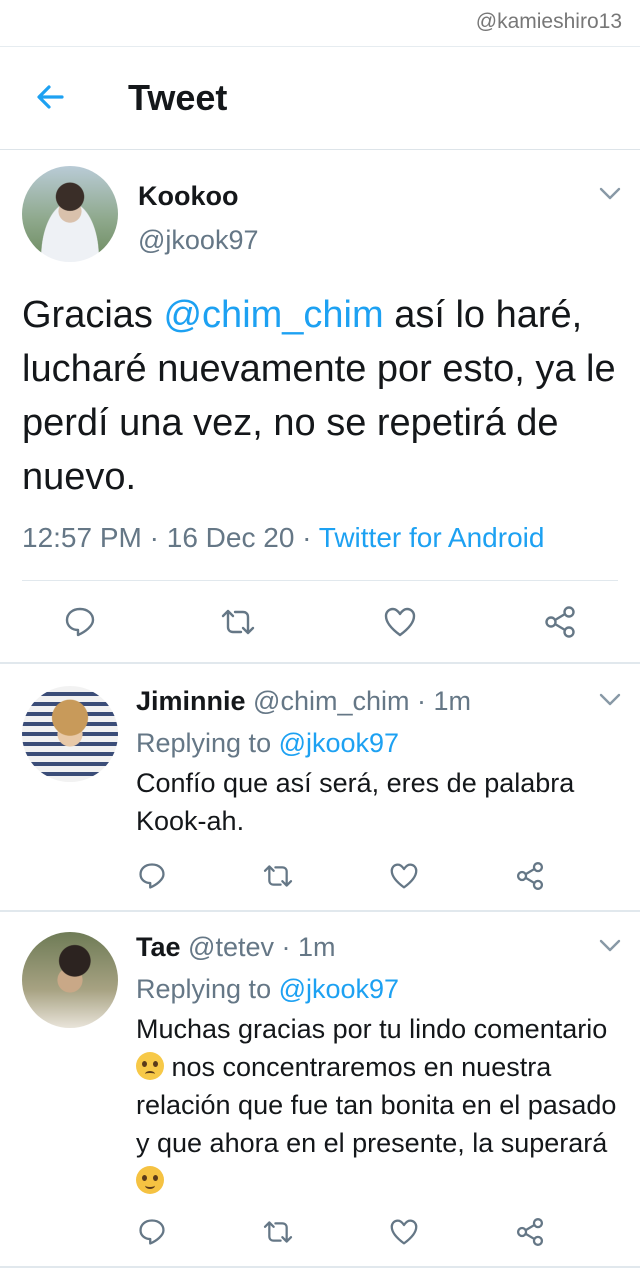 This screenshot has height=1280, width=640. I want to click on top-bar: Tweet, so click(320, 98).